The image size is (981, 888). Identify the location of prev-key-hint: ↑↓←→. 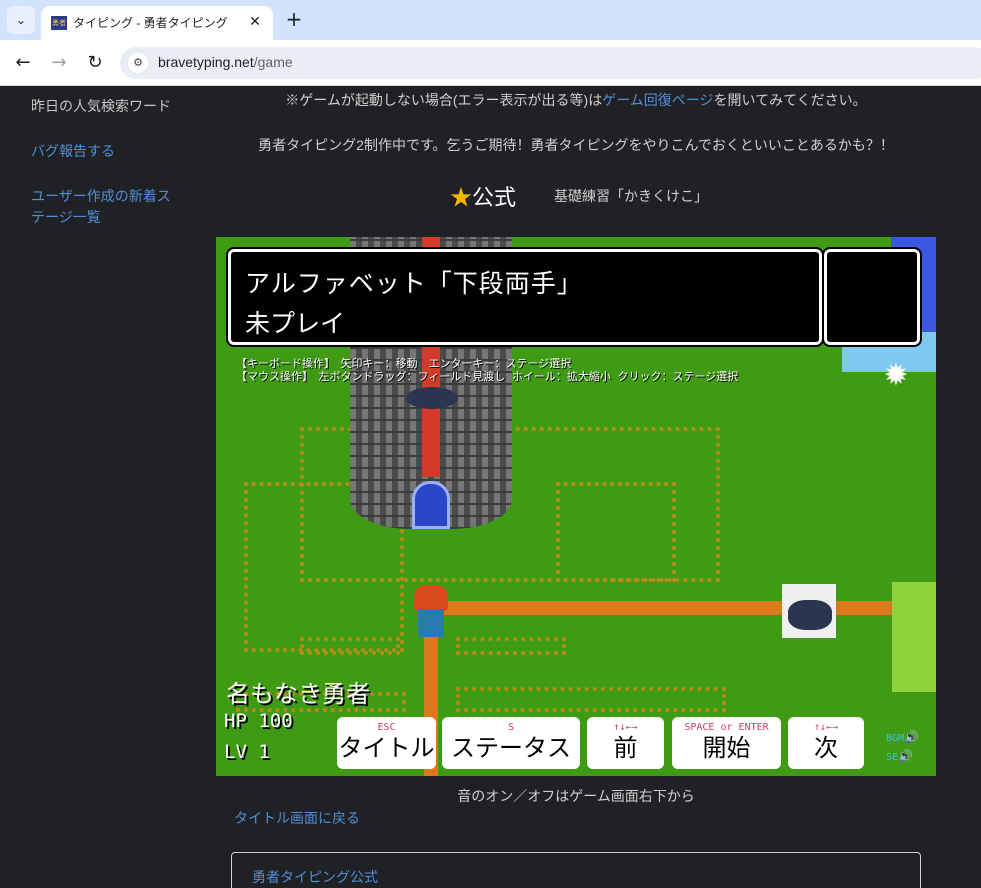
(625, 727).